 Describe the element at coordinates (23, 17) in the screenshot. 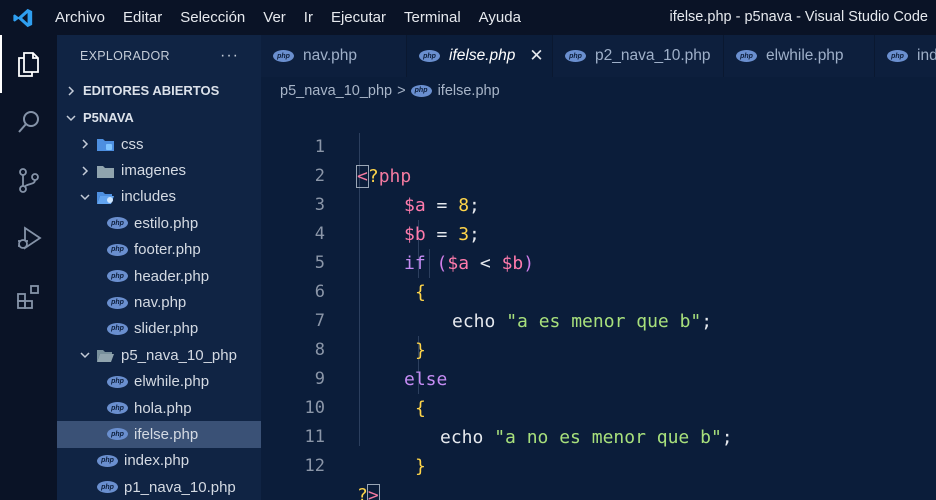

I see `vscode-logo-icon` at that location.